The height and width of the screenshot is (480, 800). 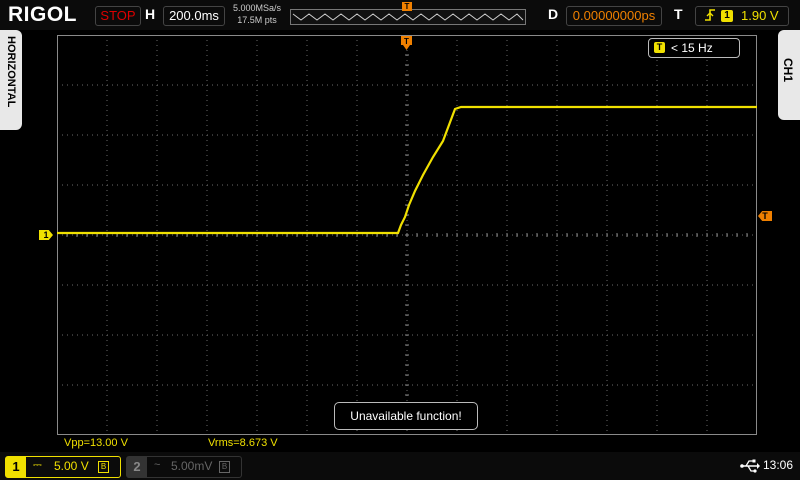 I want to click on dc-coupling-icon: ⎓, so click(x=37, y=465).